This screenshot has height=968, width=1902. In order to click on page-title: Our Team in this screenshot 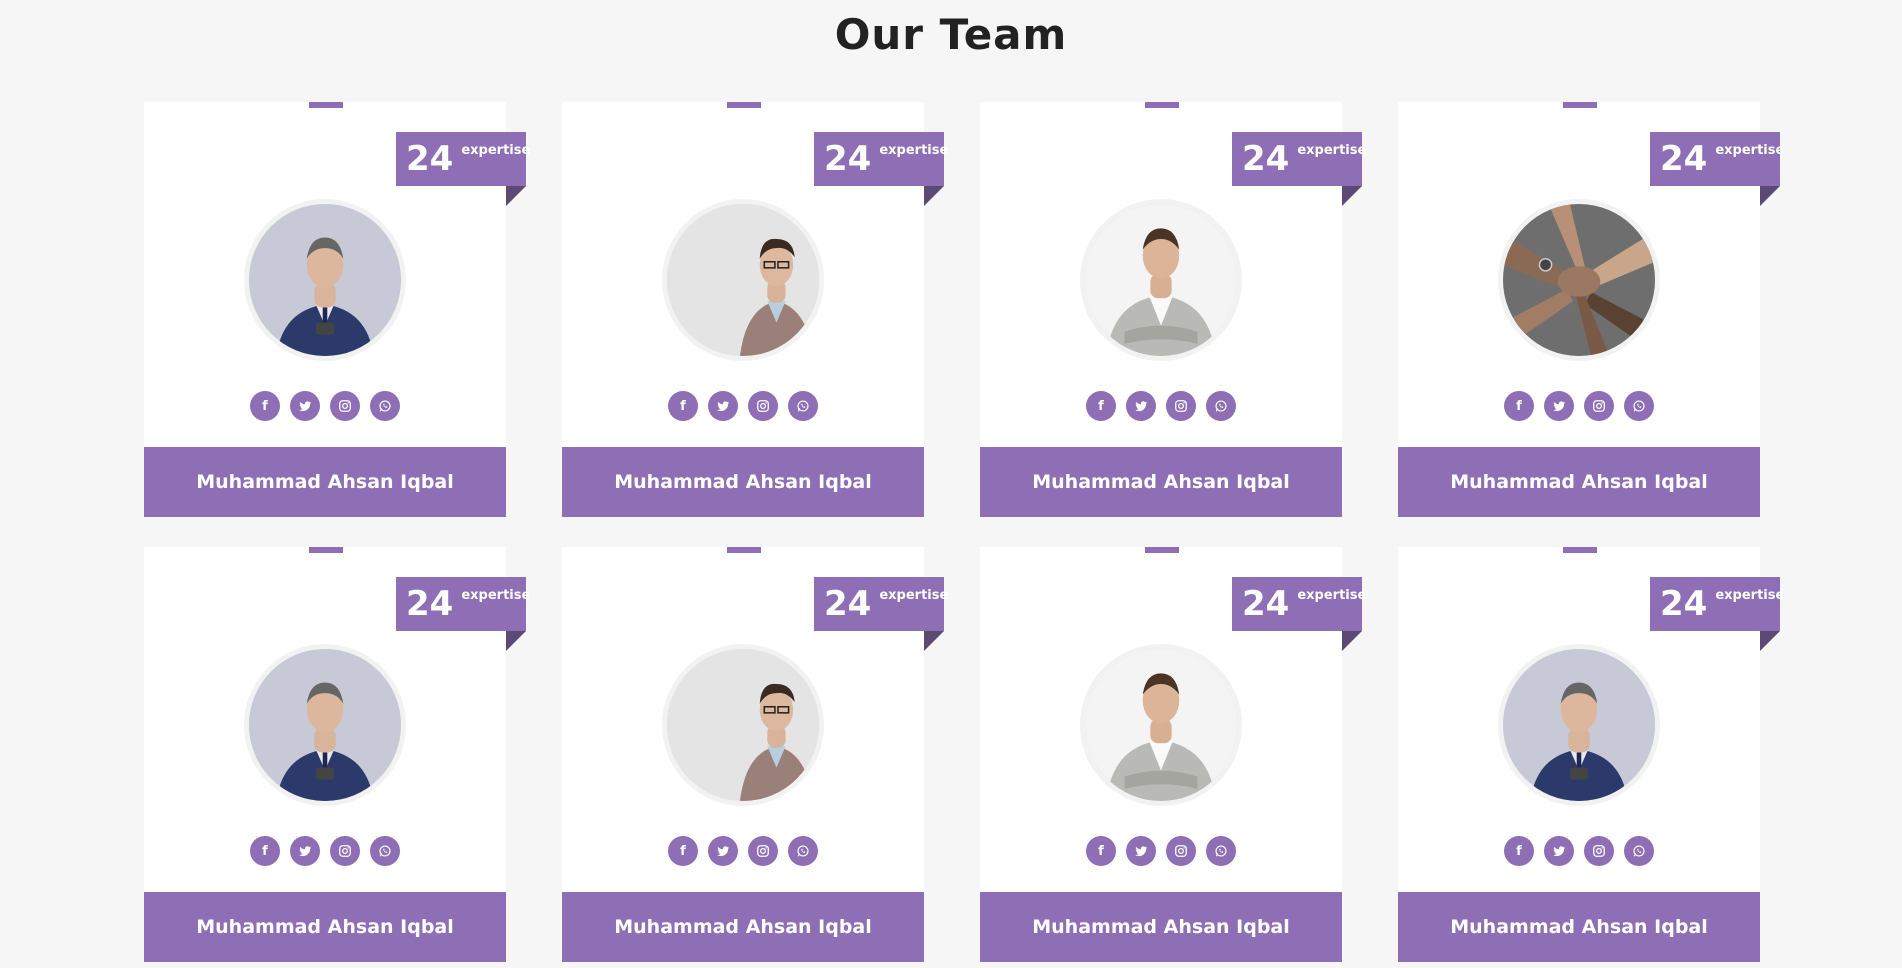, I will do `click(951, 34)`.